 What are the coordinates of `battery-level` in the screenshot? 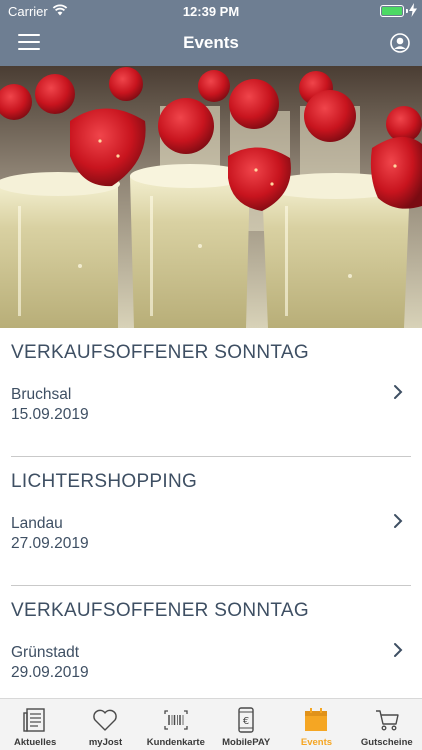 It's located at (392, 11).